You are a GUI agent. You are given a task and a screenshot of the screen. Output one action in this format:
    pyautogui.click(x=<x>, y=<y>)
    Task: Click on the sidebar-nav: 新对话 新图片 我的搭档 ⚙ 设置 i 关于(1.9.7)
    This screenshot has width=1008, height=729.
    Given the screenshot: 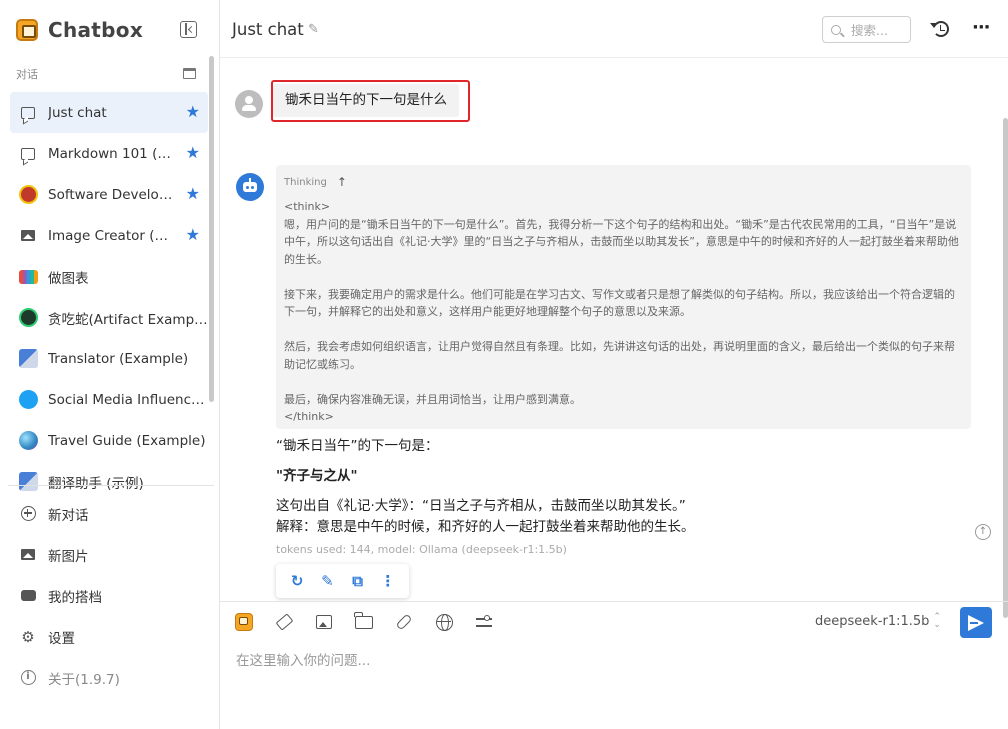 What is the action you would take?
    pyautogui.click(x=109, y=595)
    